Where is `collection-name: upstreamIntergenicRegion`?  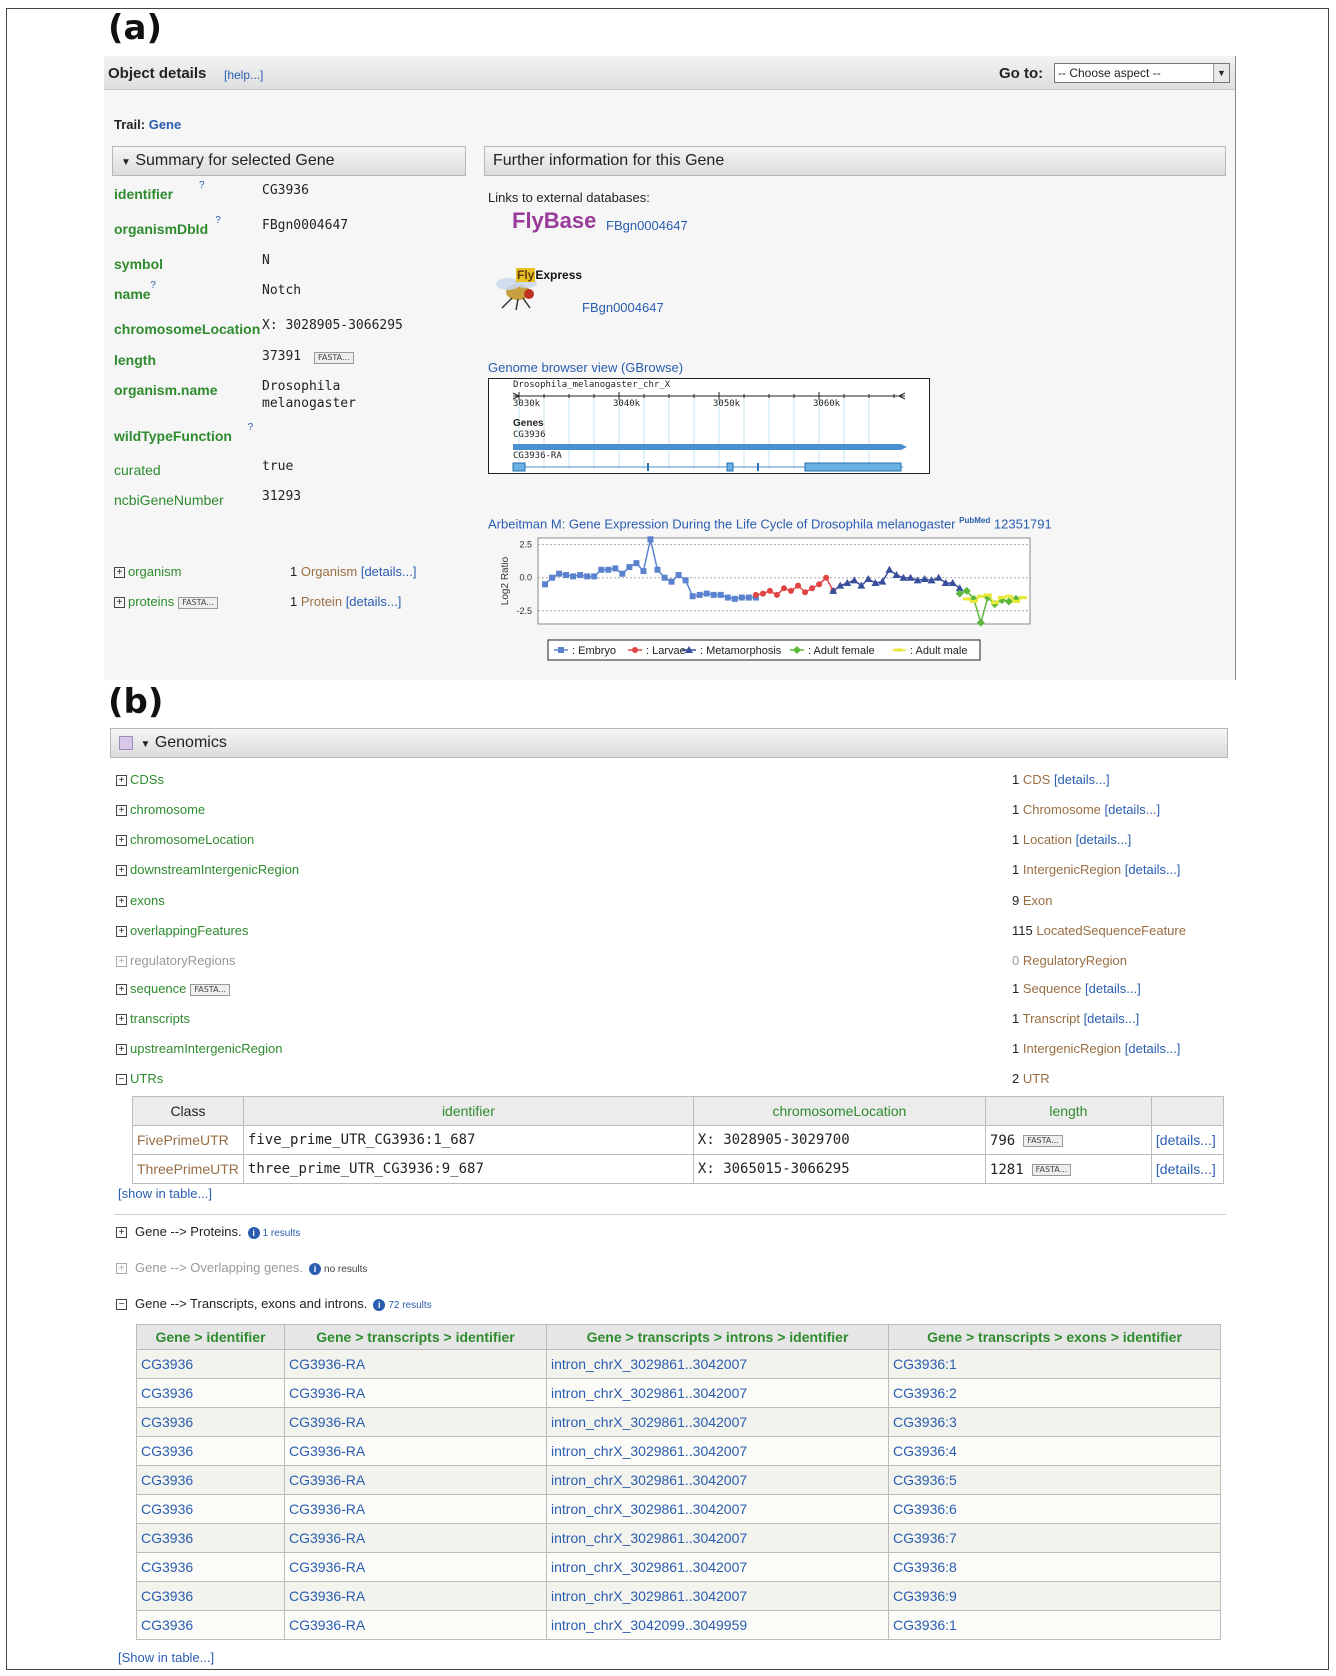 collection-name: upstreamIntergenicRegion is located at coordinates (206, 1048).